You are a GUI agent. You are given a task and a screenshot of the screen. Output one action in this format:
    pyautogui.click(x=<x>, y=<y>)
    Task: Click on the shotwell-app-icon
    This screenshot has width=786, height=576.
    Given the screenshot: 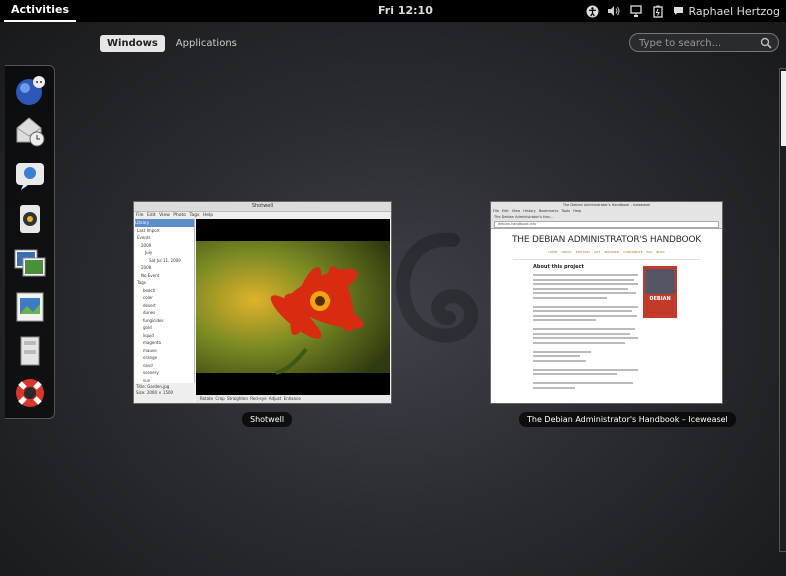 What is the action you would take?
    pyautogui.click(x=30, y=263)
    